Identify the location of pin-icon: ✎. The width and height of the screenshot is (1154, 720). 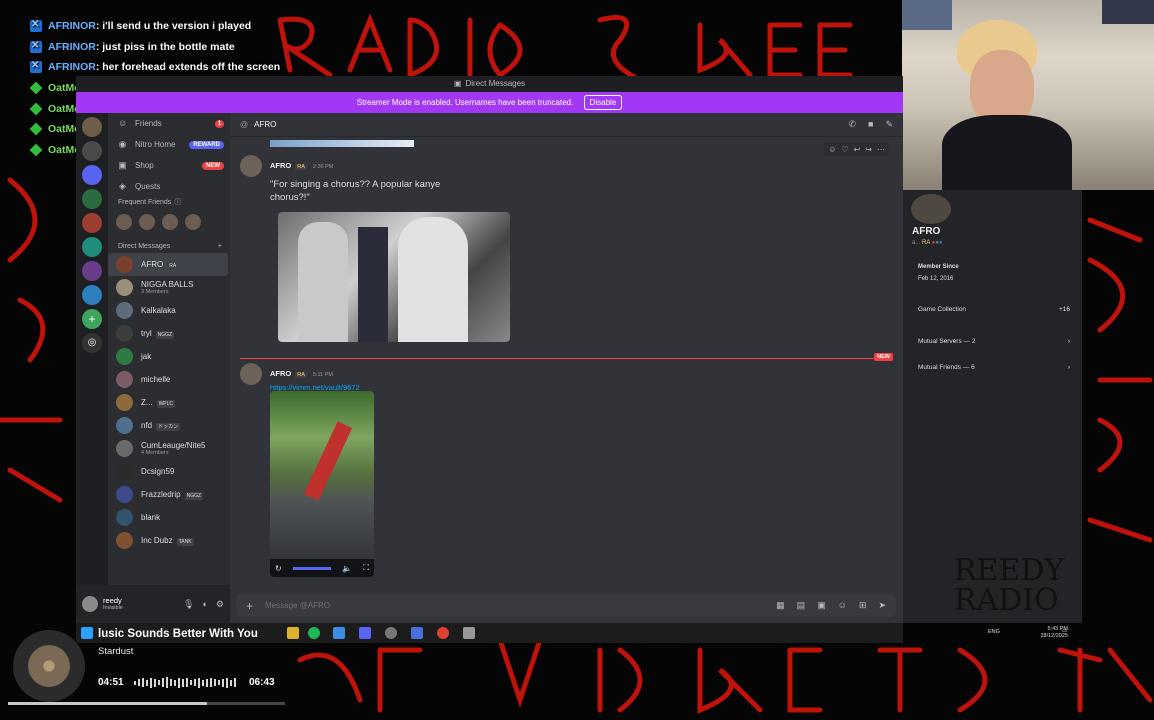
(889, 124).